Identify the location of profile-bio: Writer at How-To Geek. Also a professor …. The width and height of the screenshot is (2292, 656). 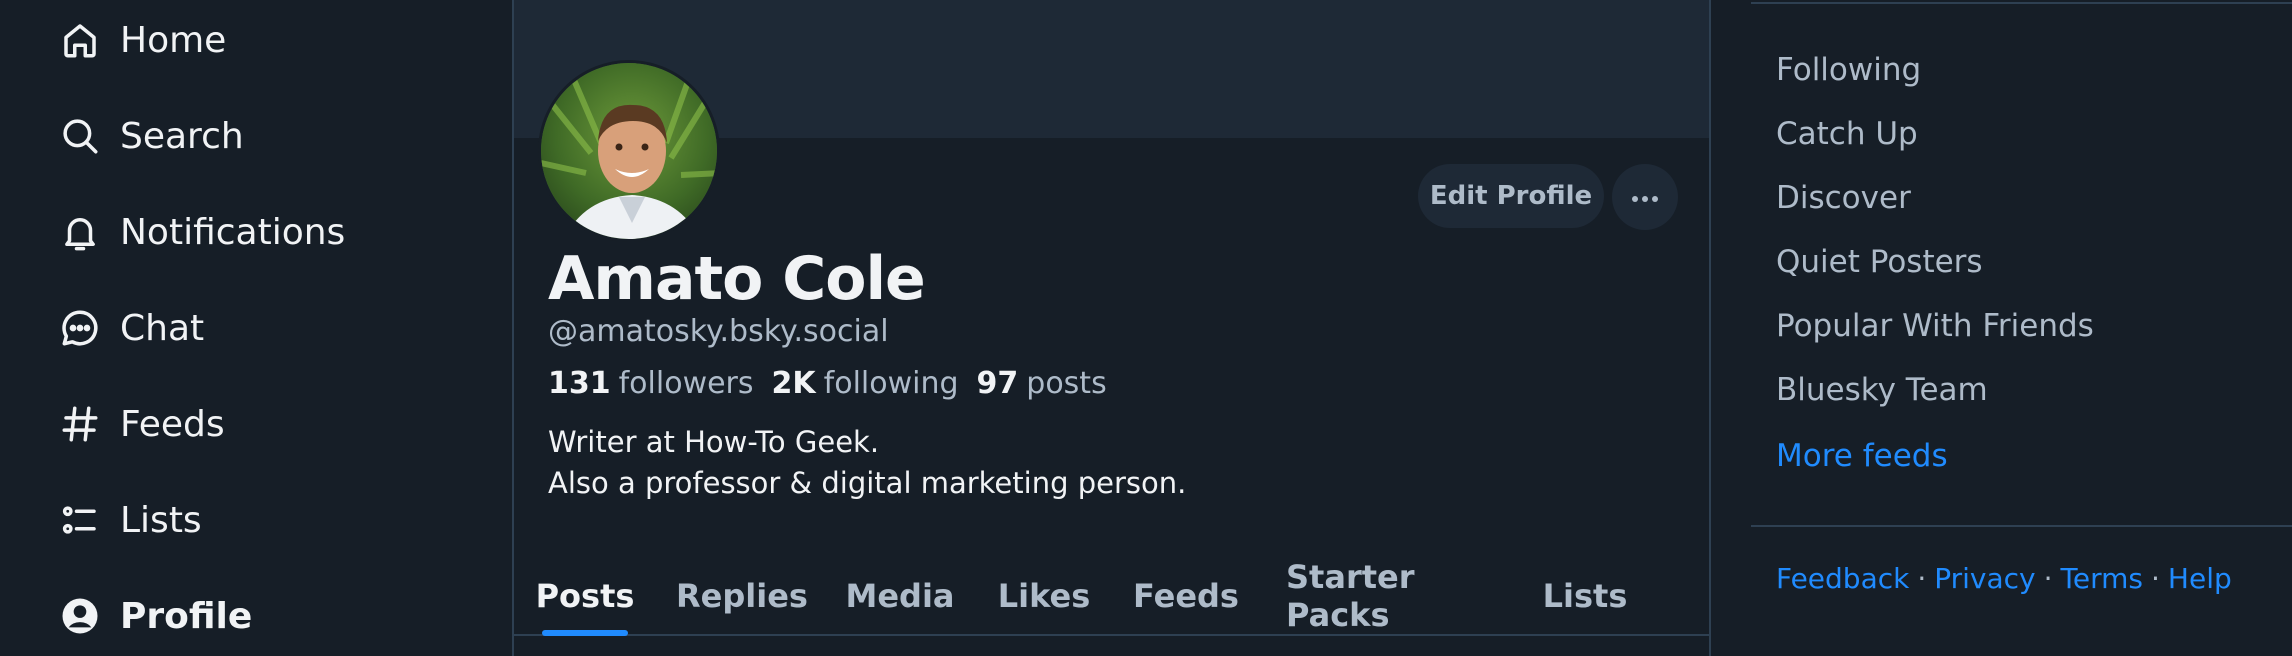
(867, 463).